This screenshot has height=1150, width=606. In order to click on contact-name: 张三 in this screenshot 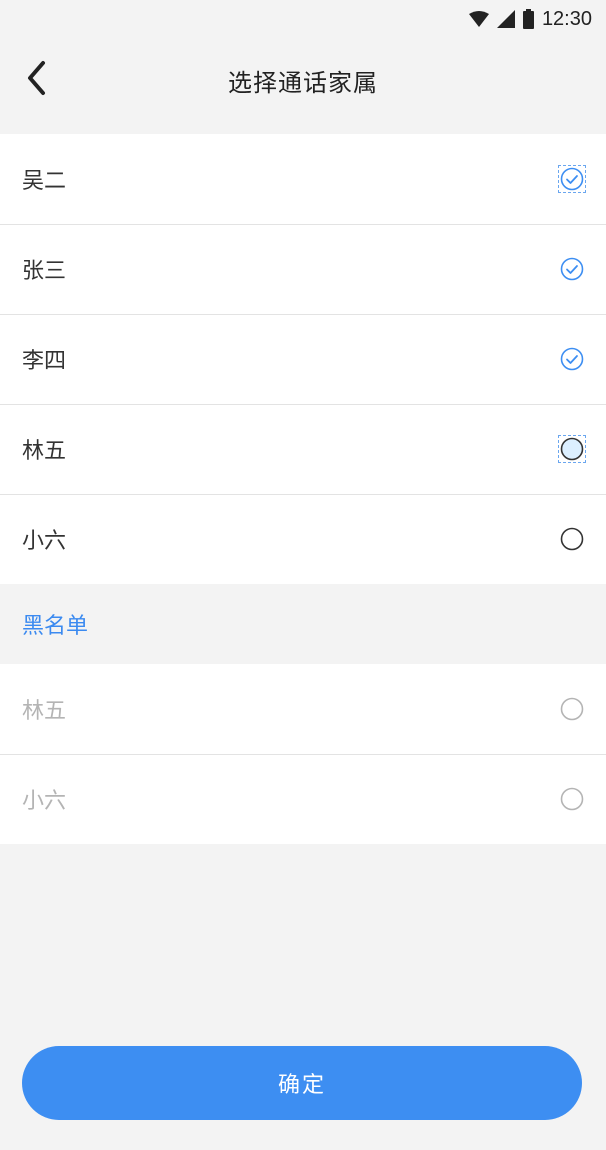, I will do `click(44, 271)`.